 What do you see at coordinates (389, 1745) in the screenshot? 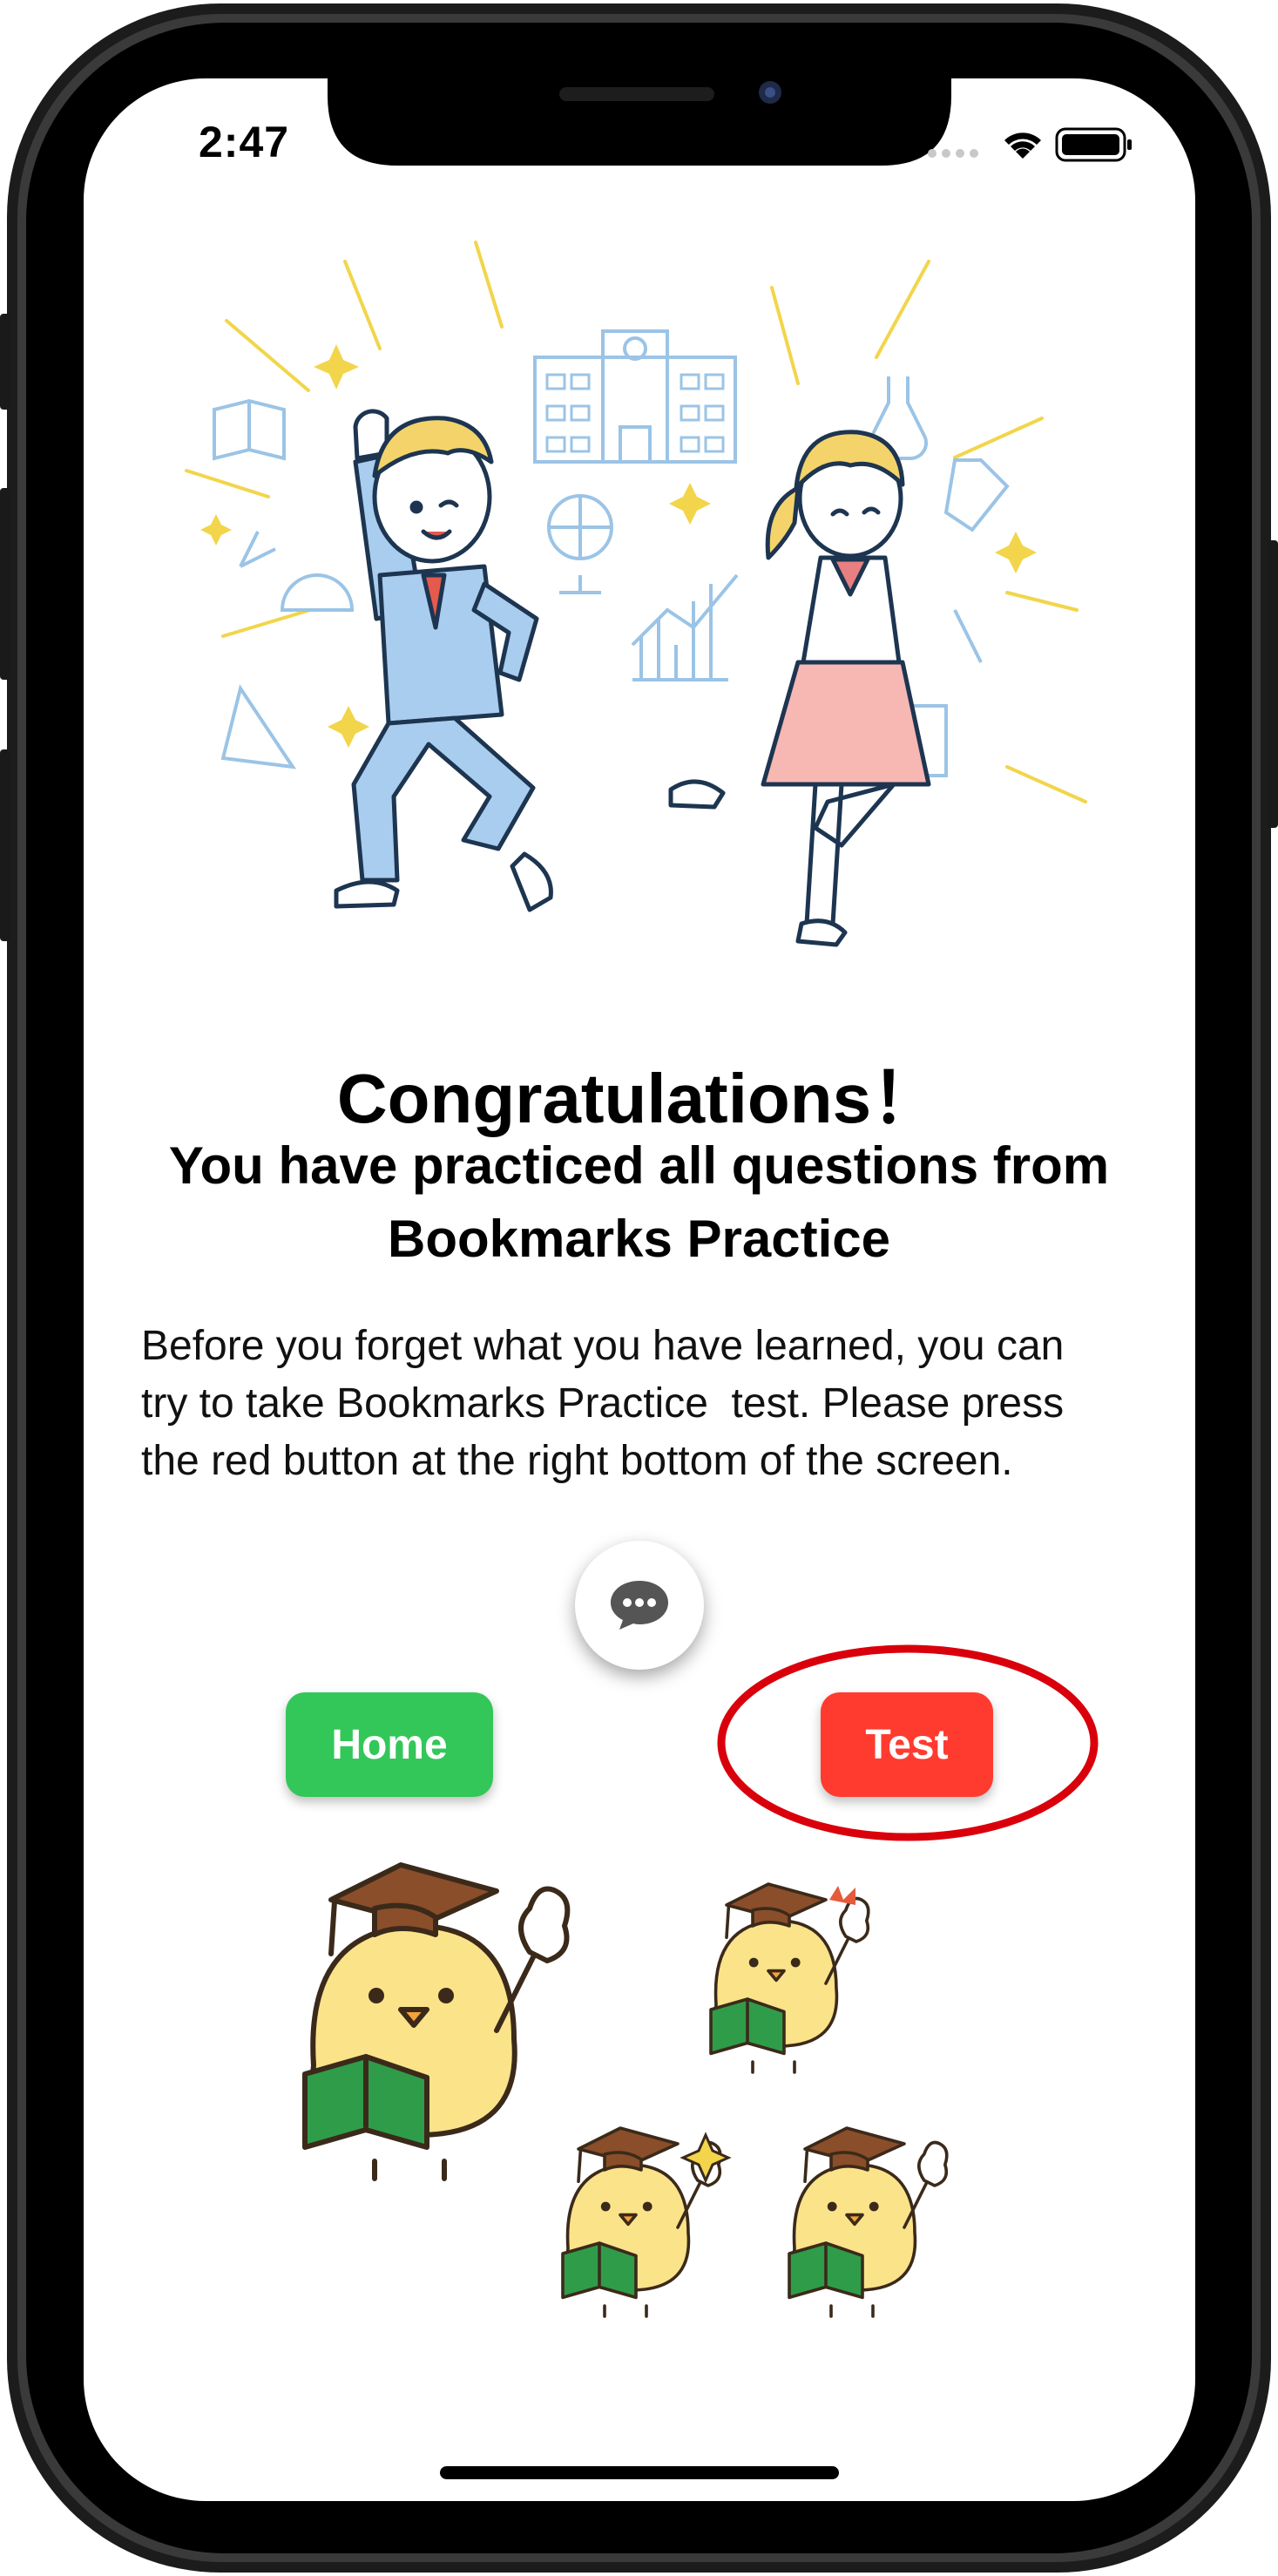
I see `home-button: Home` at bounding box center [389, 1745].